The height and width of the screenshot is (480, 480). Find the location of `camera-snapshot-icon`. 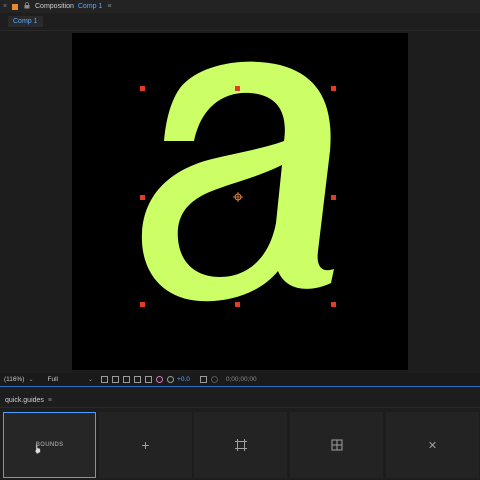

camera-snapshot-icon is located at coordinates (203, 379).